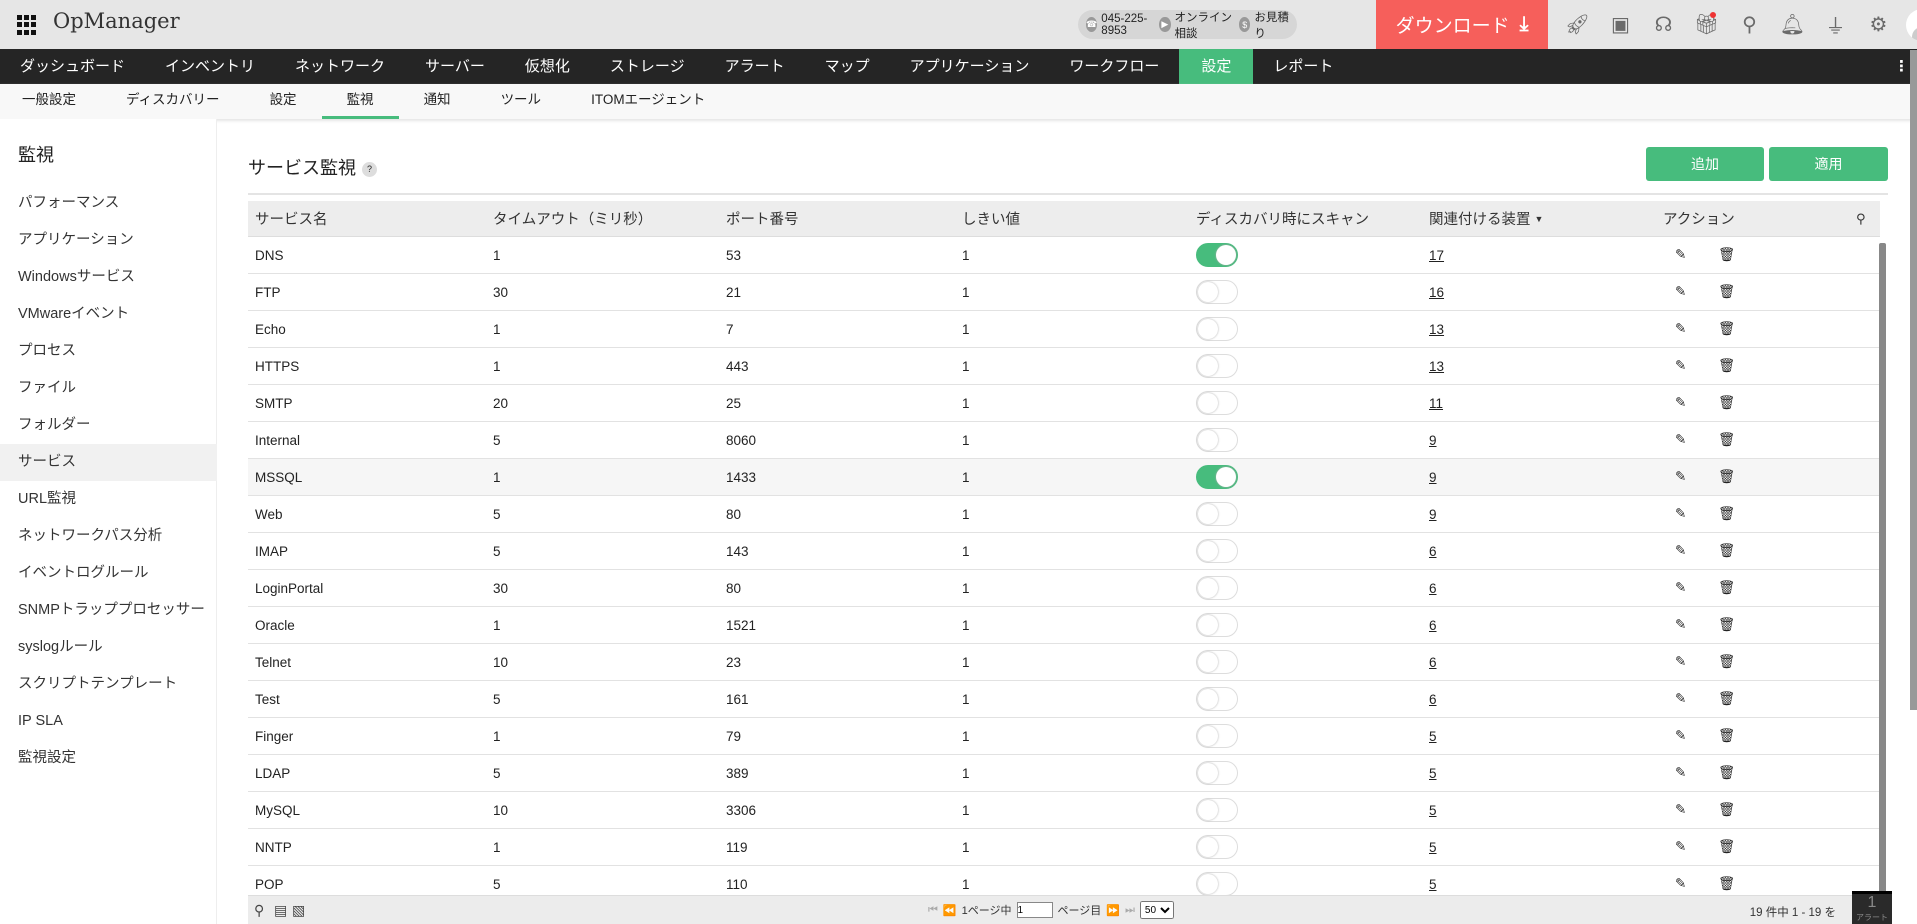 This screenshot has height=924, width=1917. What do you see at coordinates (1282, 218) in the screenshot?
I see `col-scan-on-discovery: ディスカバリ時にスキャン` at bounding box center [1282, 218].